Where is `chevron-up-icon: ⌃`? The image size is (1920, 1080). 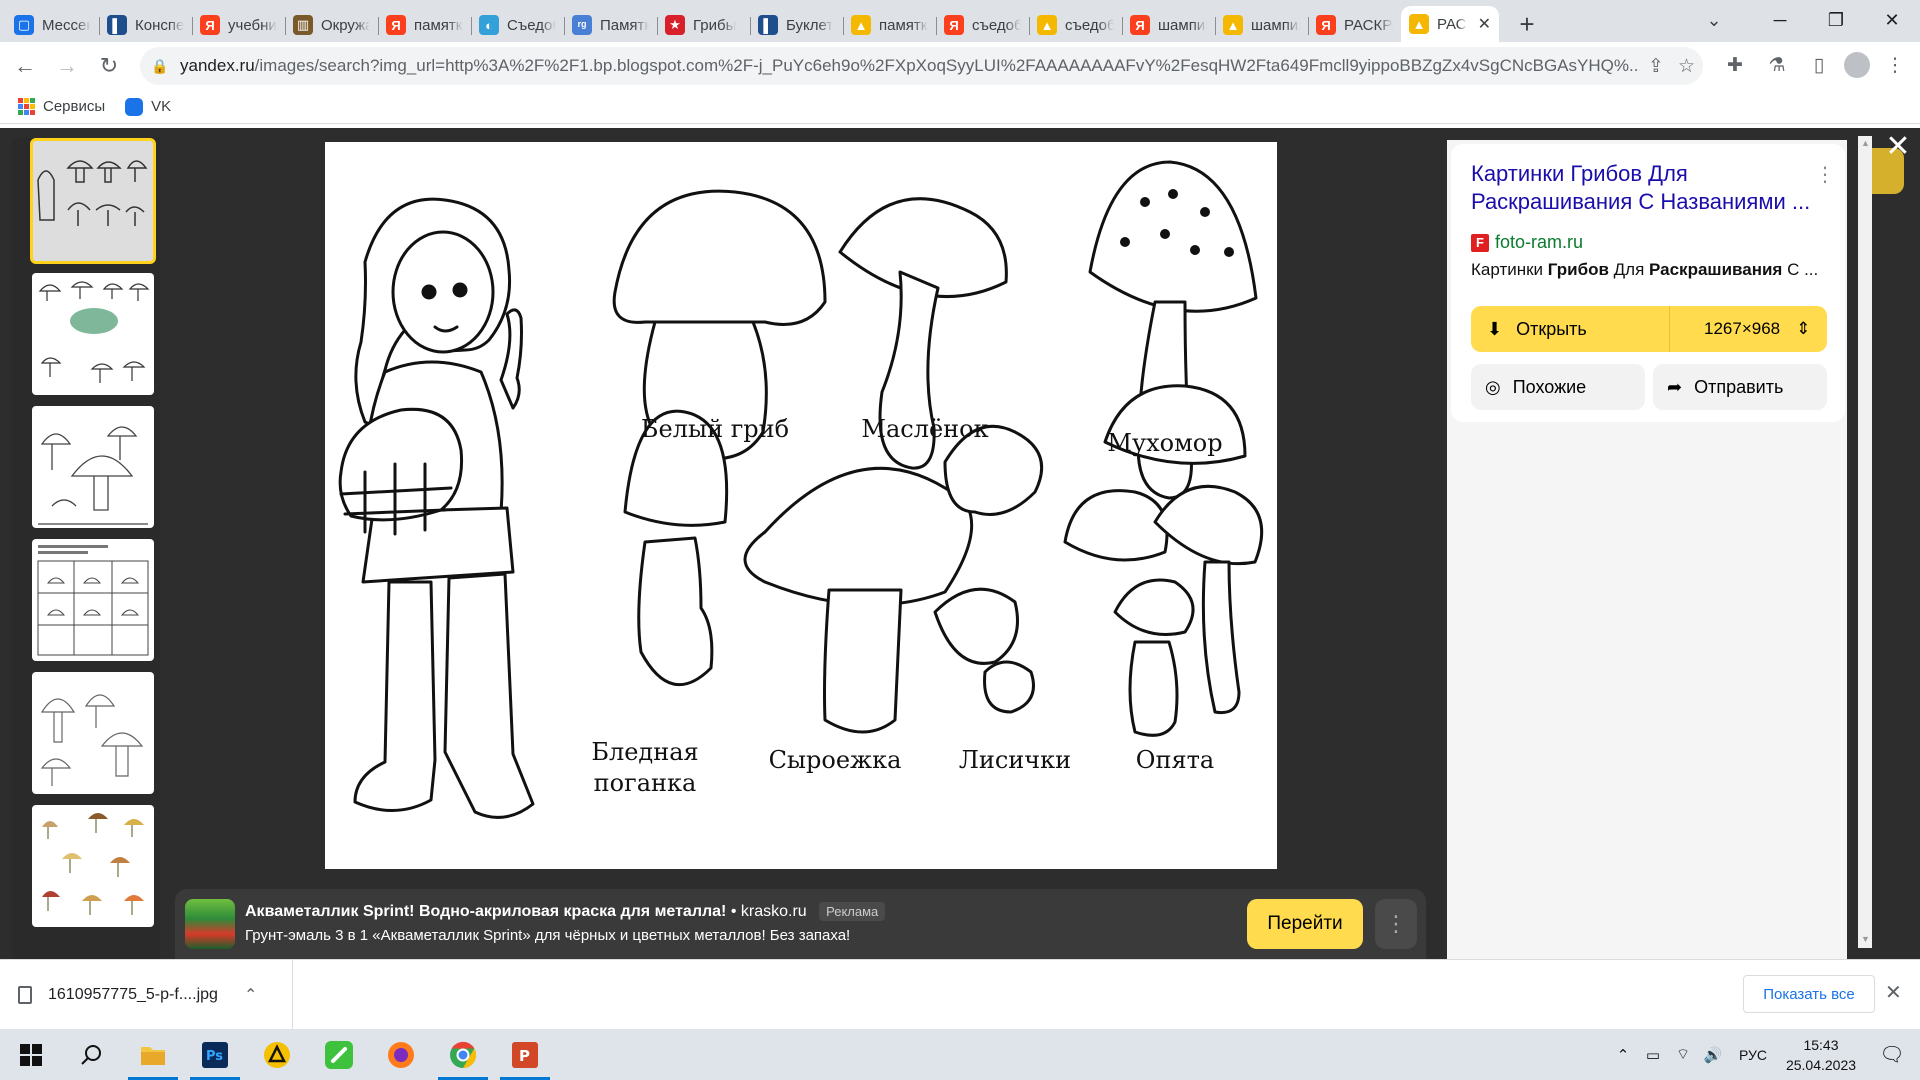 chevron-up-icon: ⌃ is located at coordinates (250, 995).